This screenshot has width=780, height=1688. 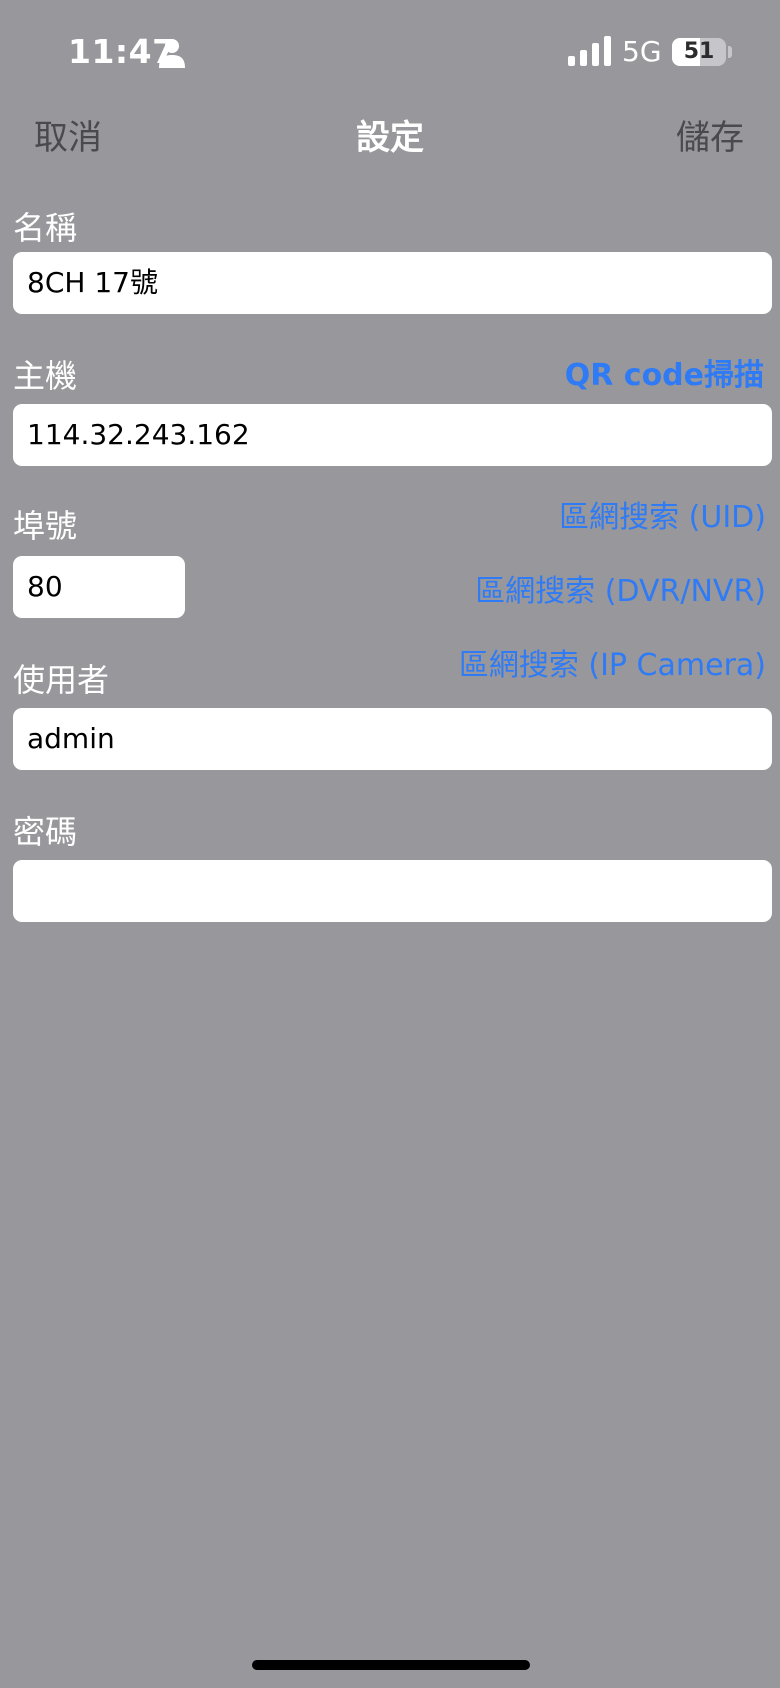 What do you see at coordinates (589, 51) in the screenshot?
I see `signal-bars-icon` at bounding box center [589, 51].